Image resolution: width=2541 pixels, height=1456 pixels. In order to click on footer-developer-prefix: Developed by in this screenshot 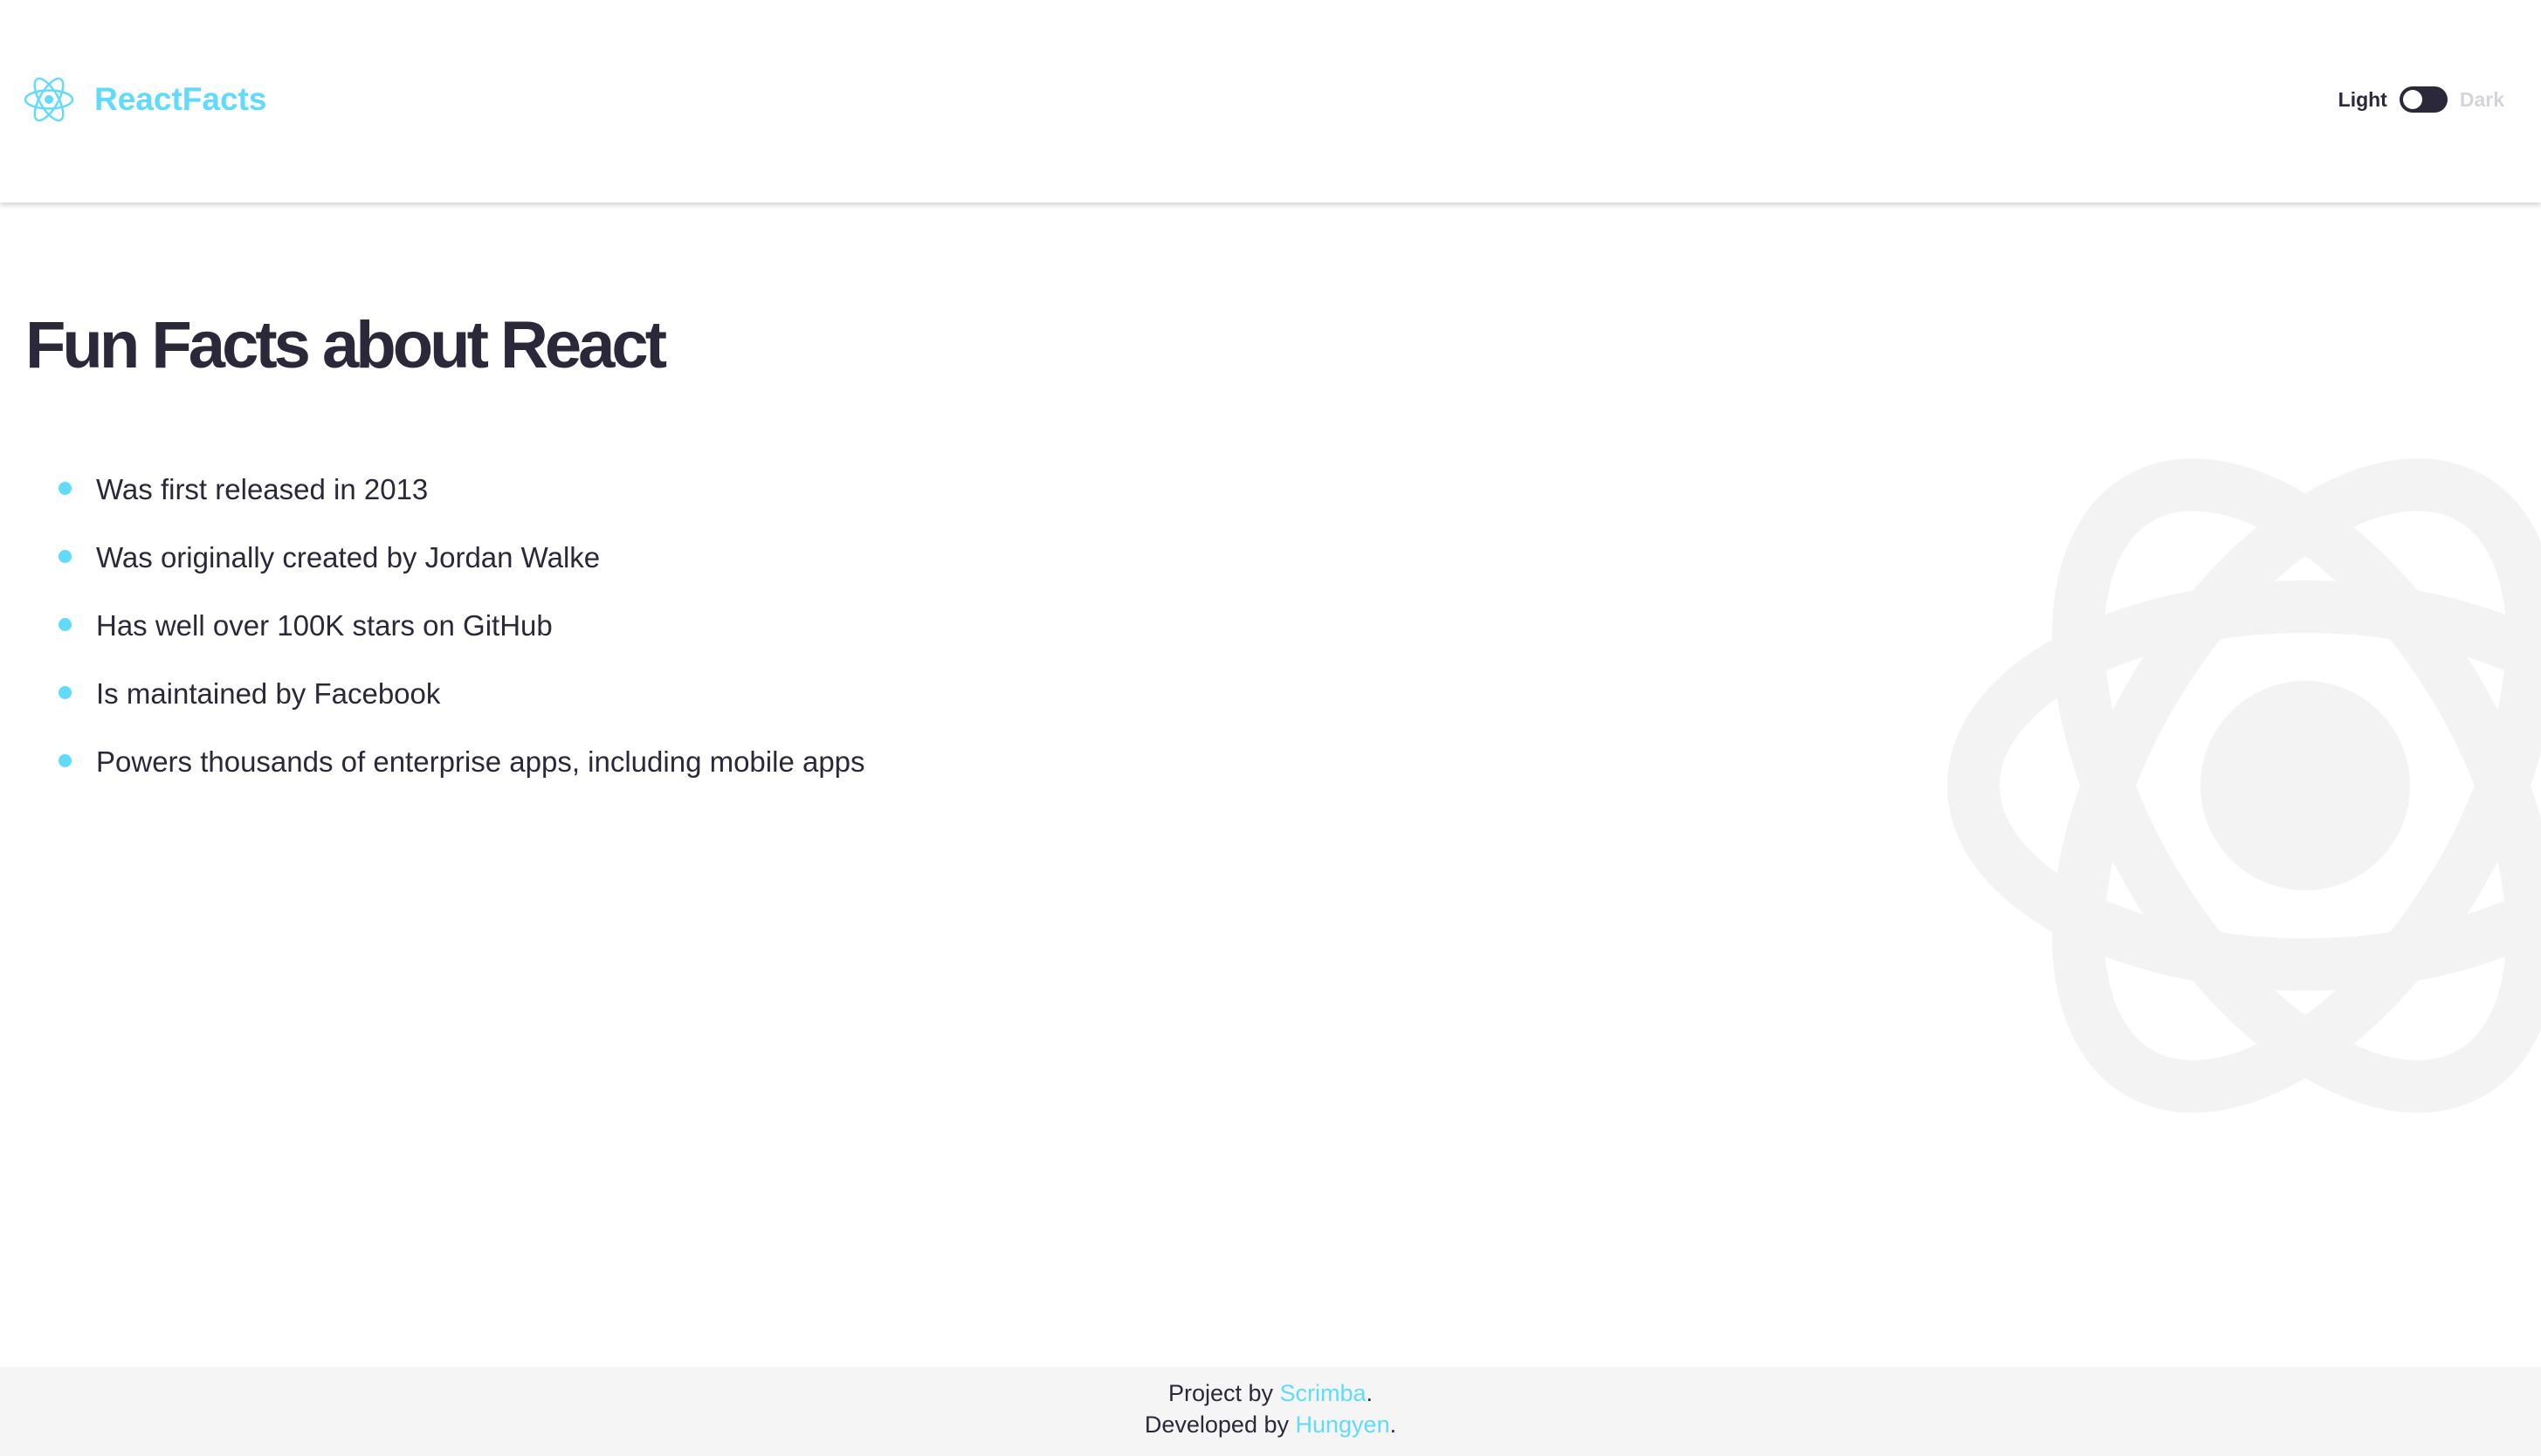, I will do `click(1220, 1424)`.